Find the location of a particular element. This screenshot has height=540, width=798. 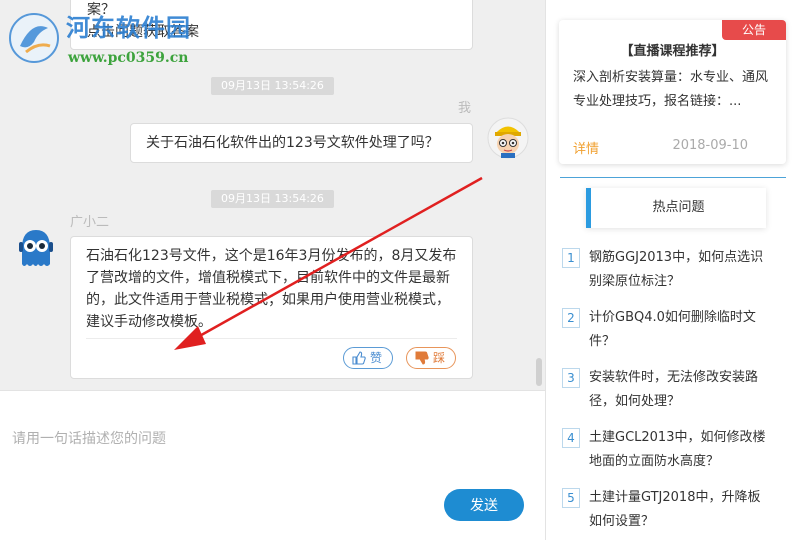

hot-question-number: 5 is located at coordinates (571, 498).